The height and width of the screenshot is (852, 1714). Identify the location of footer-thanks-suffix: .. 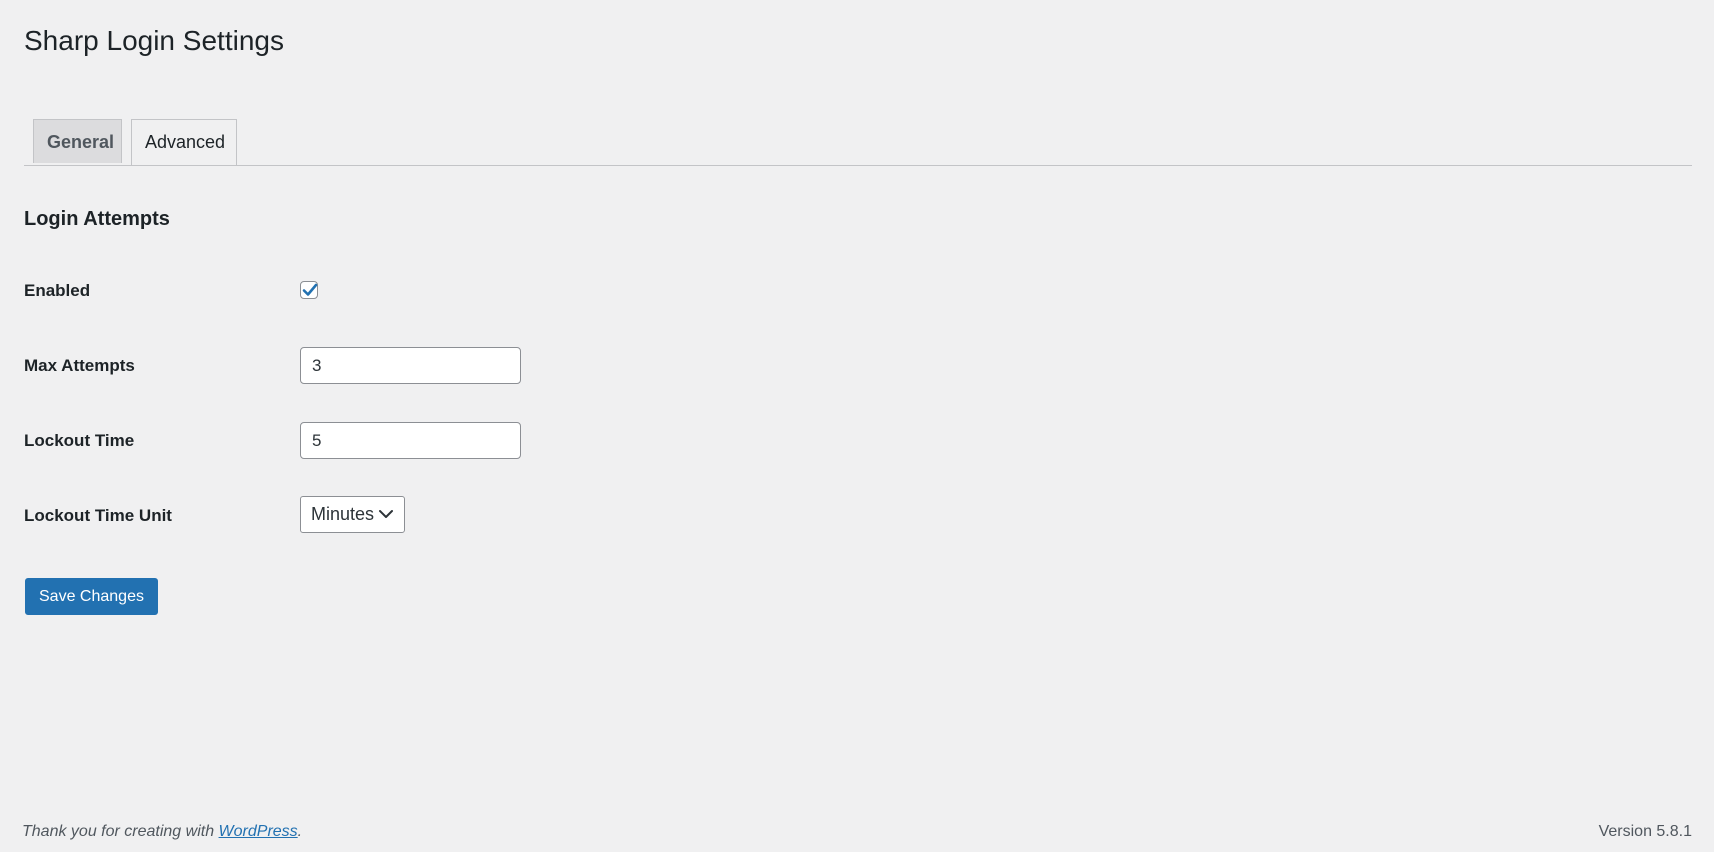
(300, 831).